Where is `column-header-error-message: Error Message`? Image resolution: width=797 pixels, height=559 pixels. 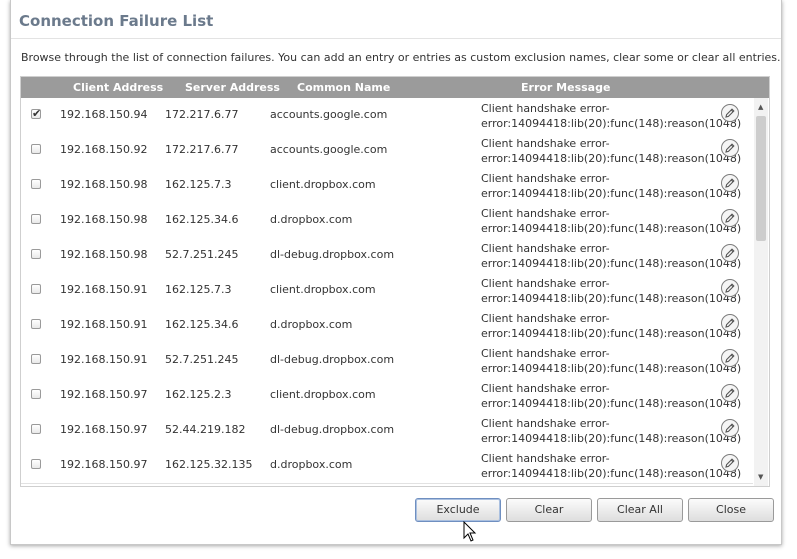 column-header-error-message: Error Message is located at coordinates (565, 87).